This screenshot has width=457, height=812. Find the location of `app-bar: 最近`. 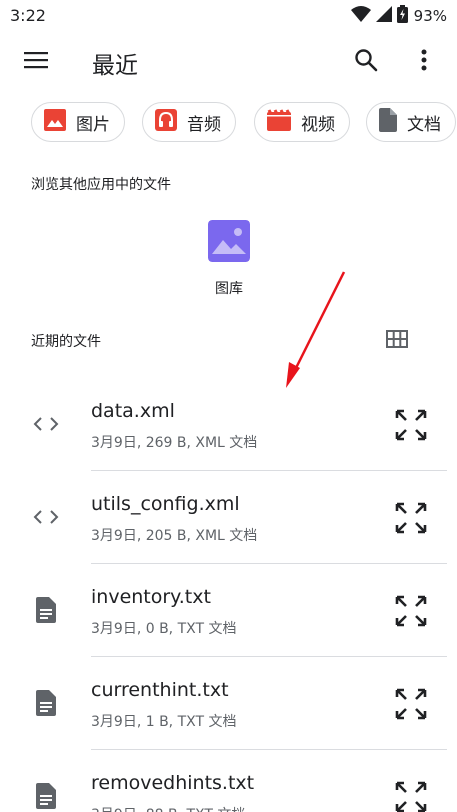

app-bar: 最近 is located at coordinates (228, 62).